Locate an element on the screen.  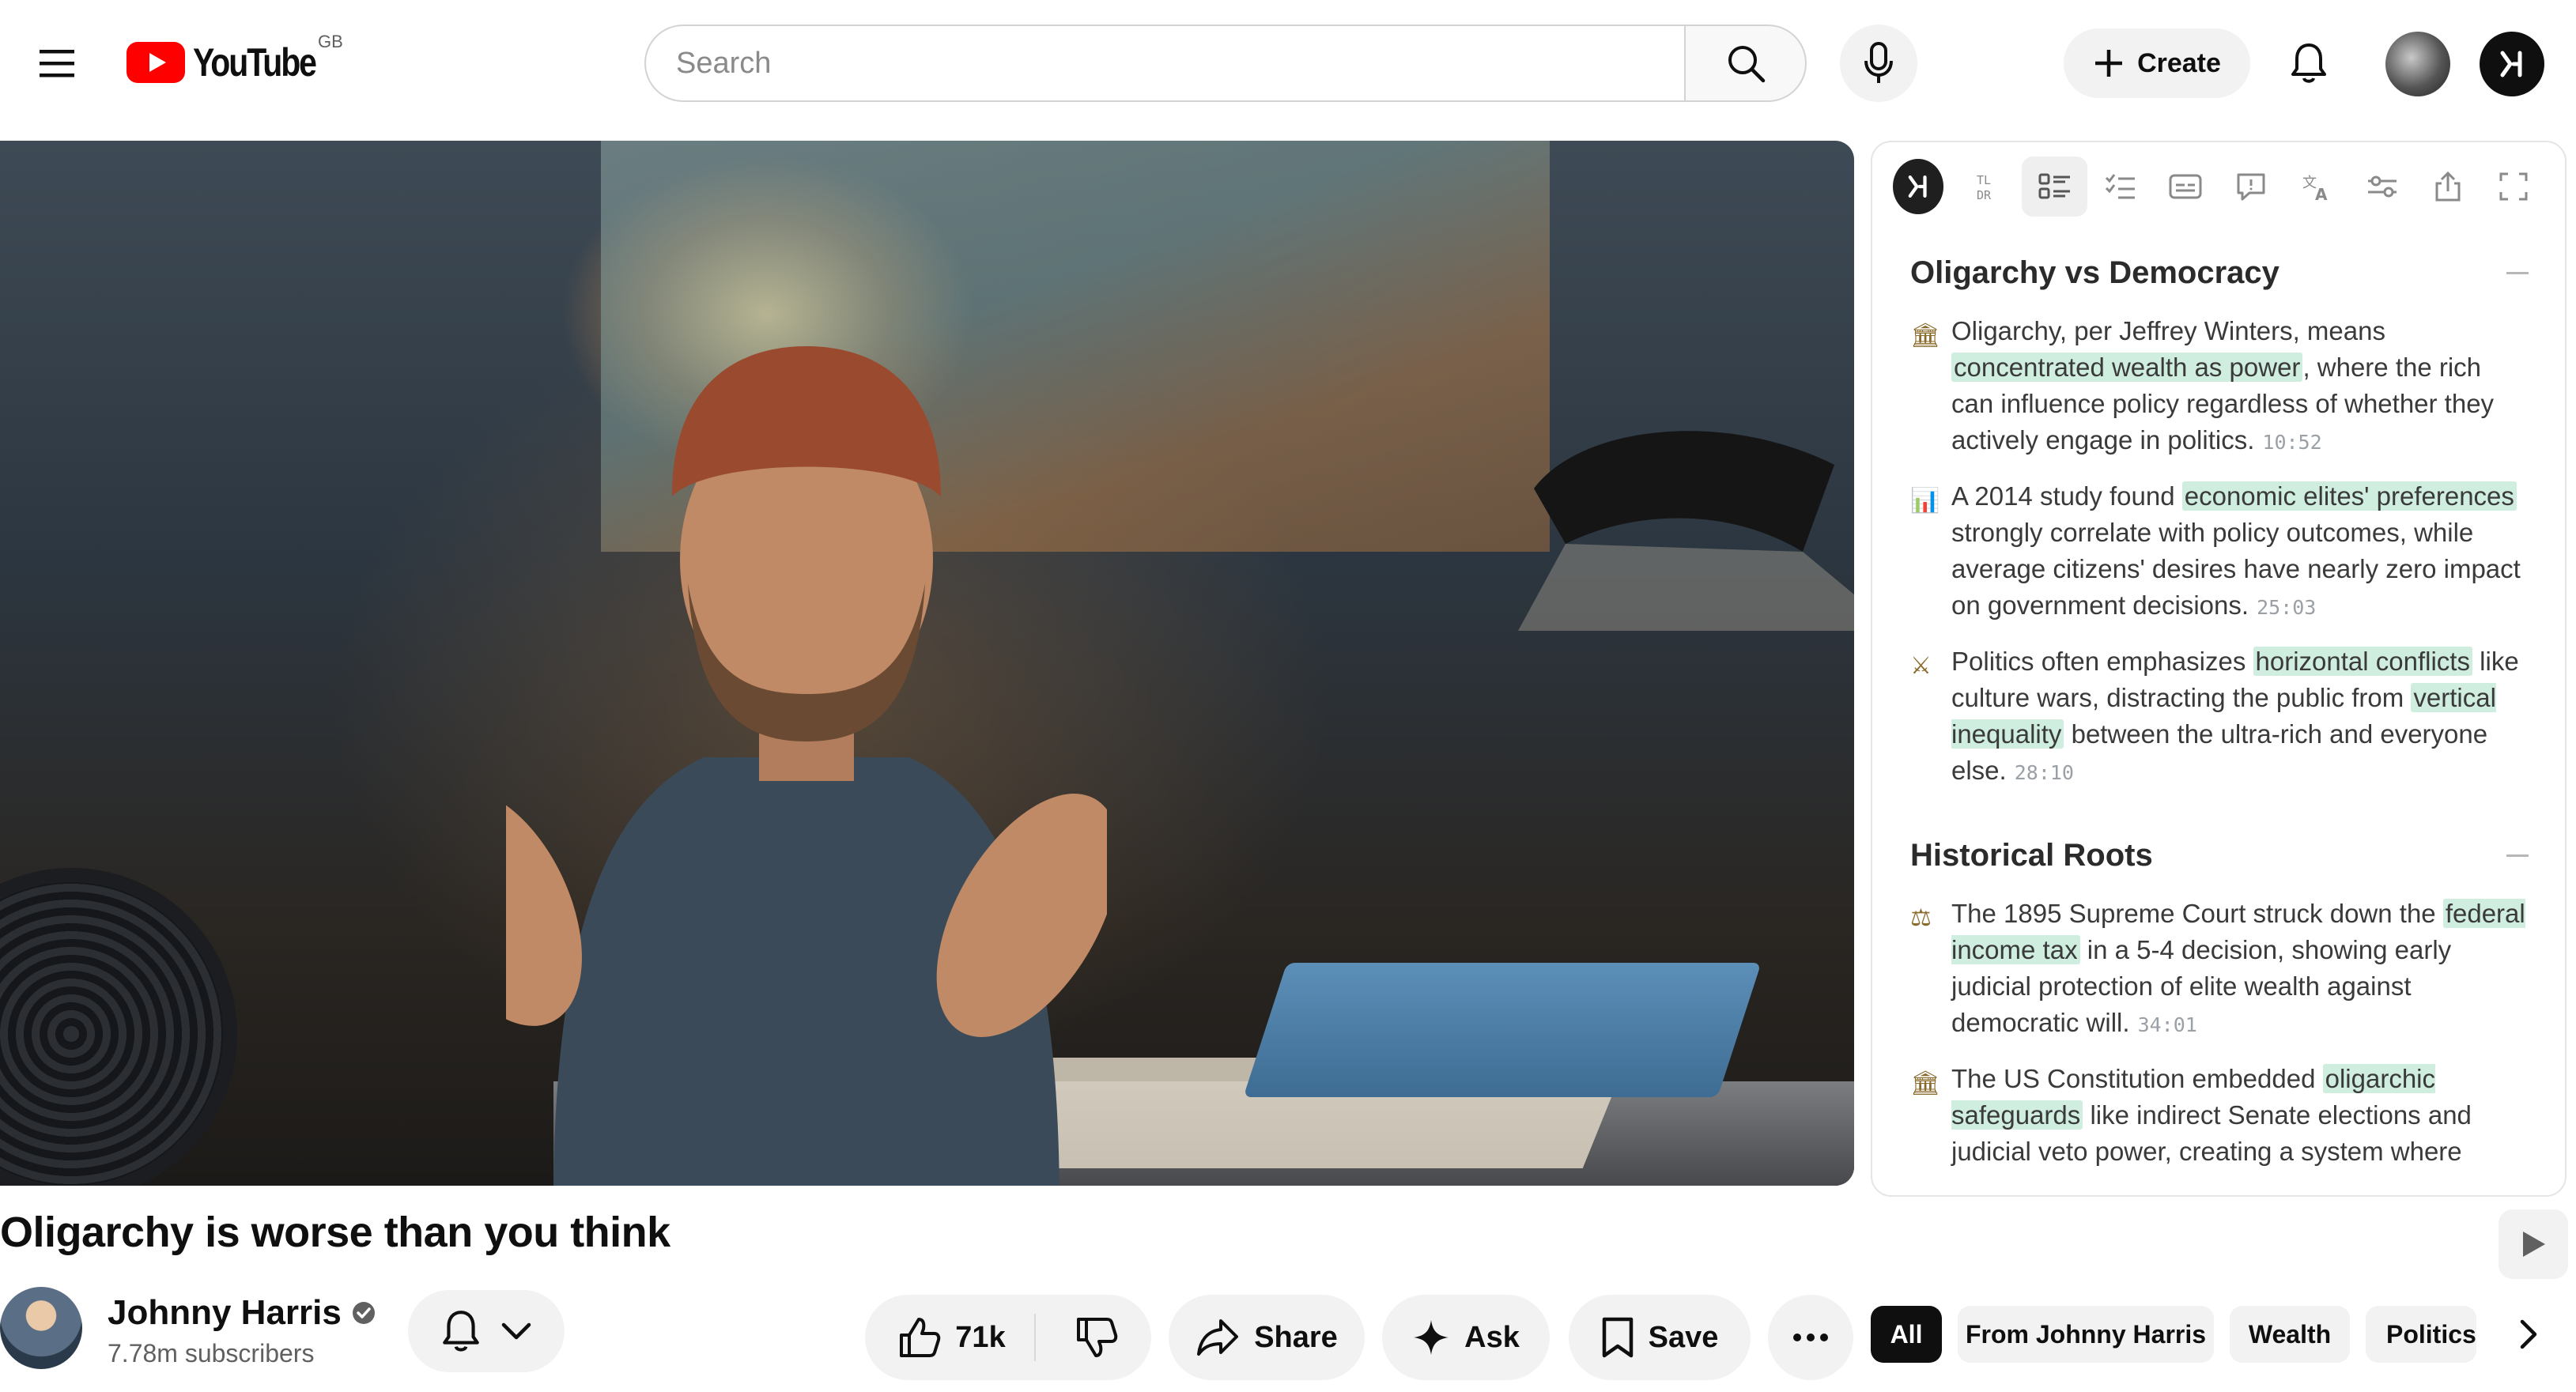
share-export-icon is located at coordinates (2448, 186).